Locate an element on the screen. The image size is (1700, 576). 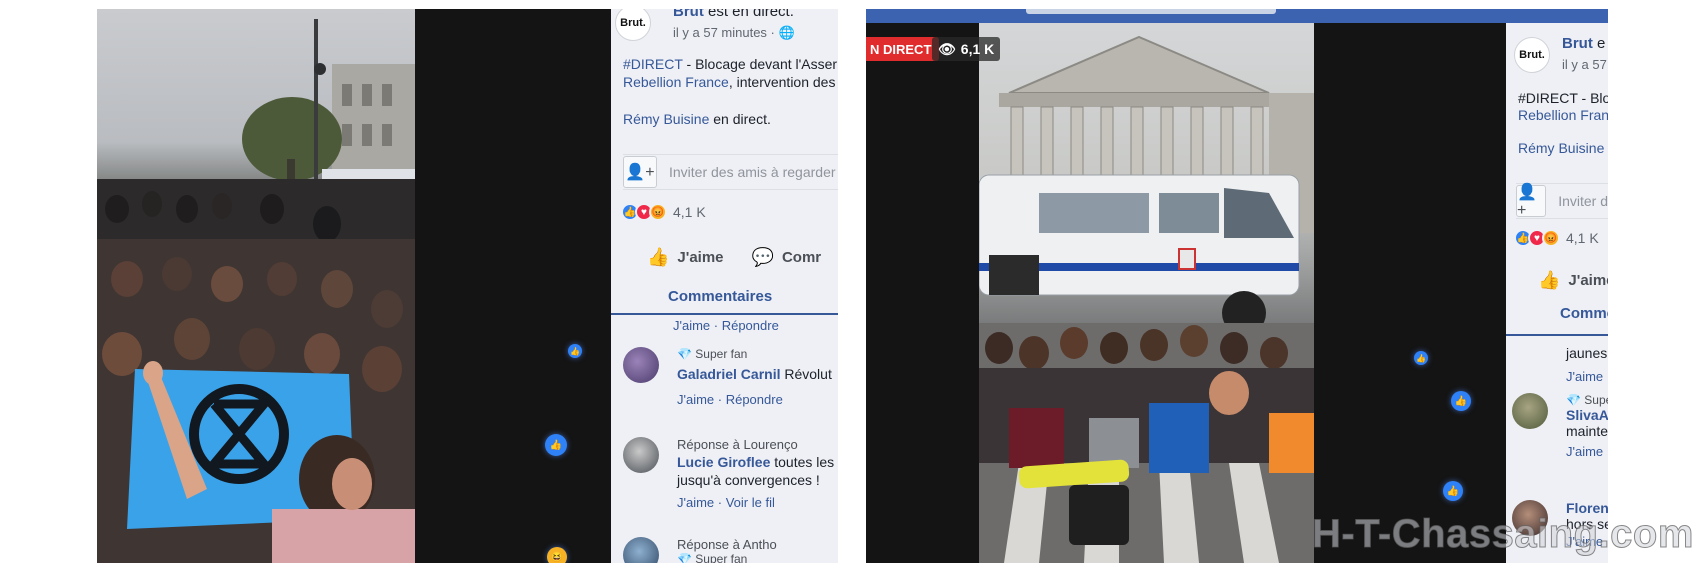
commenter-name: Galadriel Carnil is located at coordinates (728, 374).